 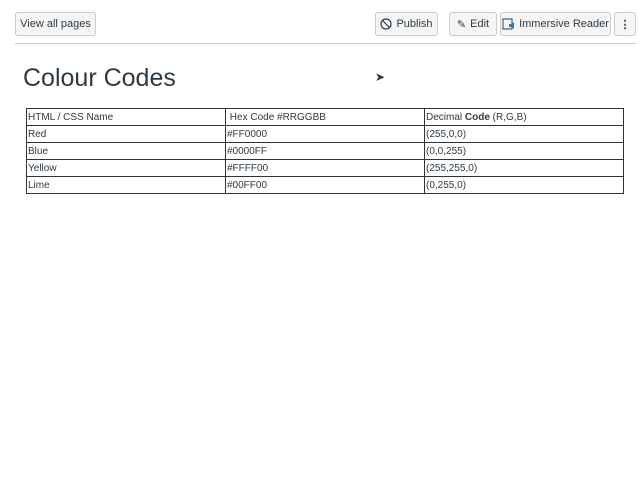 I want to click on name-cell: Yellow, so click(x=126, y=168).